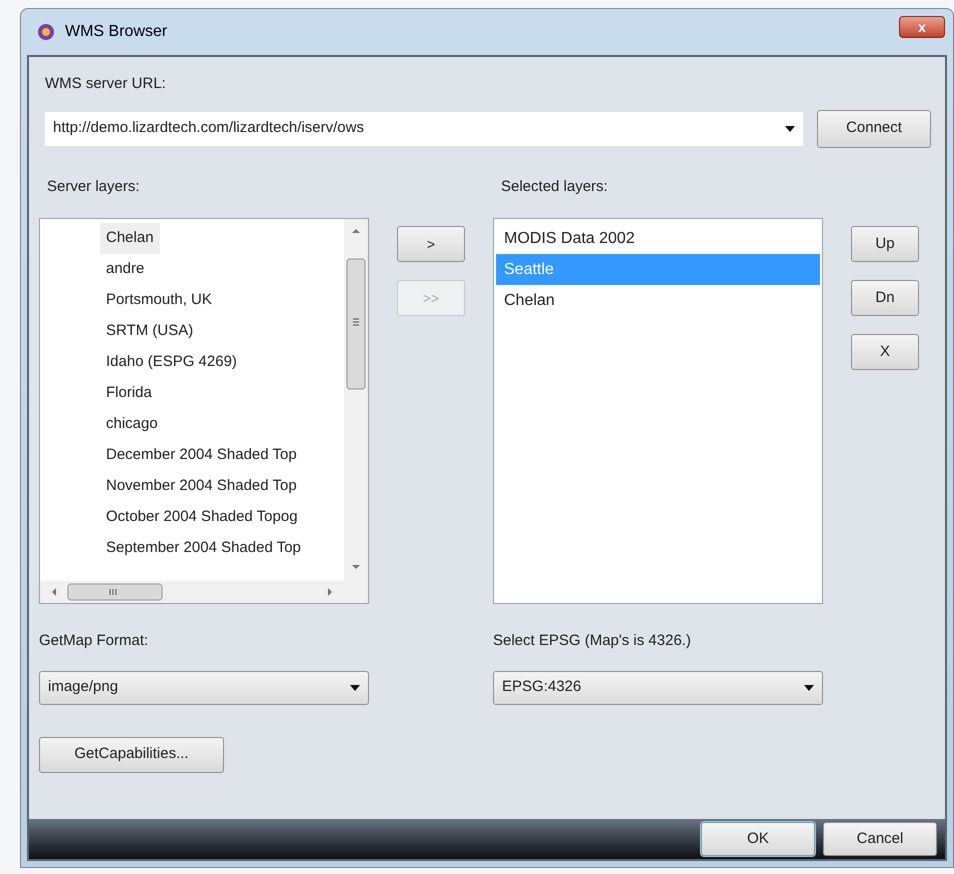 The height and width of the screenshot is (874, 954). Describe the element at coordinates (658, 687) in the screenshot. I see `dropdown: EPSG:4326` at that location.